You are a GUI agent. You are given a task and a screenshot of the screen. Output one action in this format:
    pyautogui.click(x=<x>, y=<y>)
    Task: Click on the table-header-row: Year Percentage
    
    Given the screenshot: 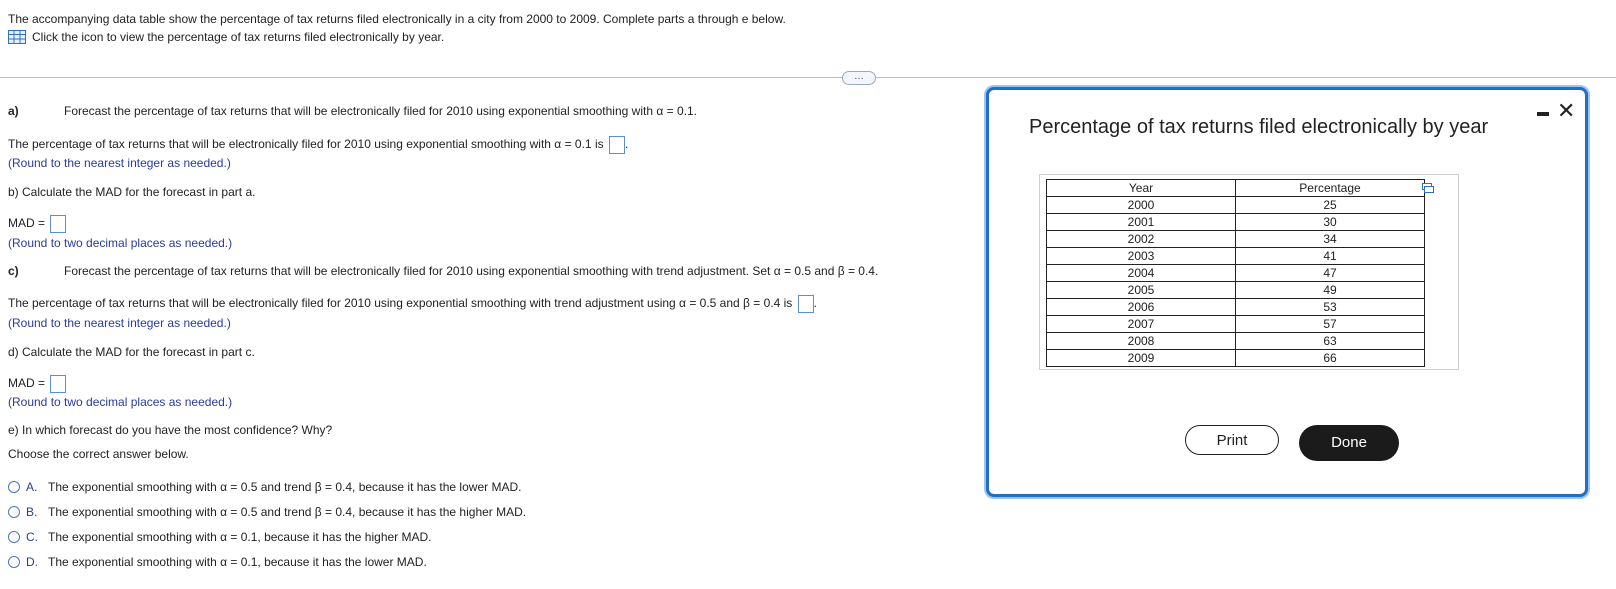 What is the action you would take?
    pyautogui.click(x=1235, y=188)
    